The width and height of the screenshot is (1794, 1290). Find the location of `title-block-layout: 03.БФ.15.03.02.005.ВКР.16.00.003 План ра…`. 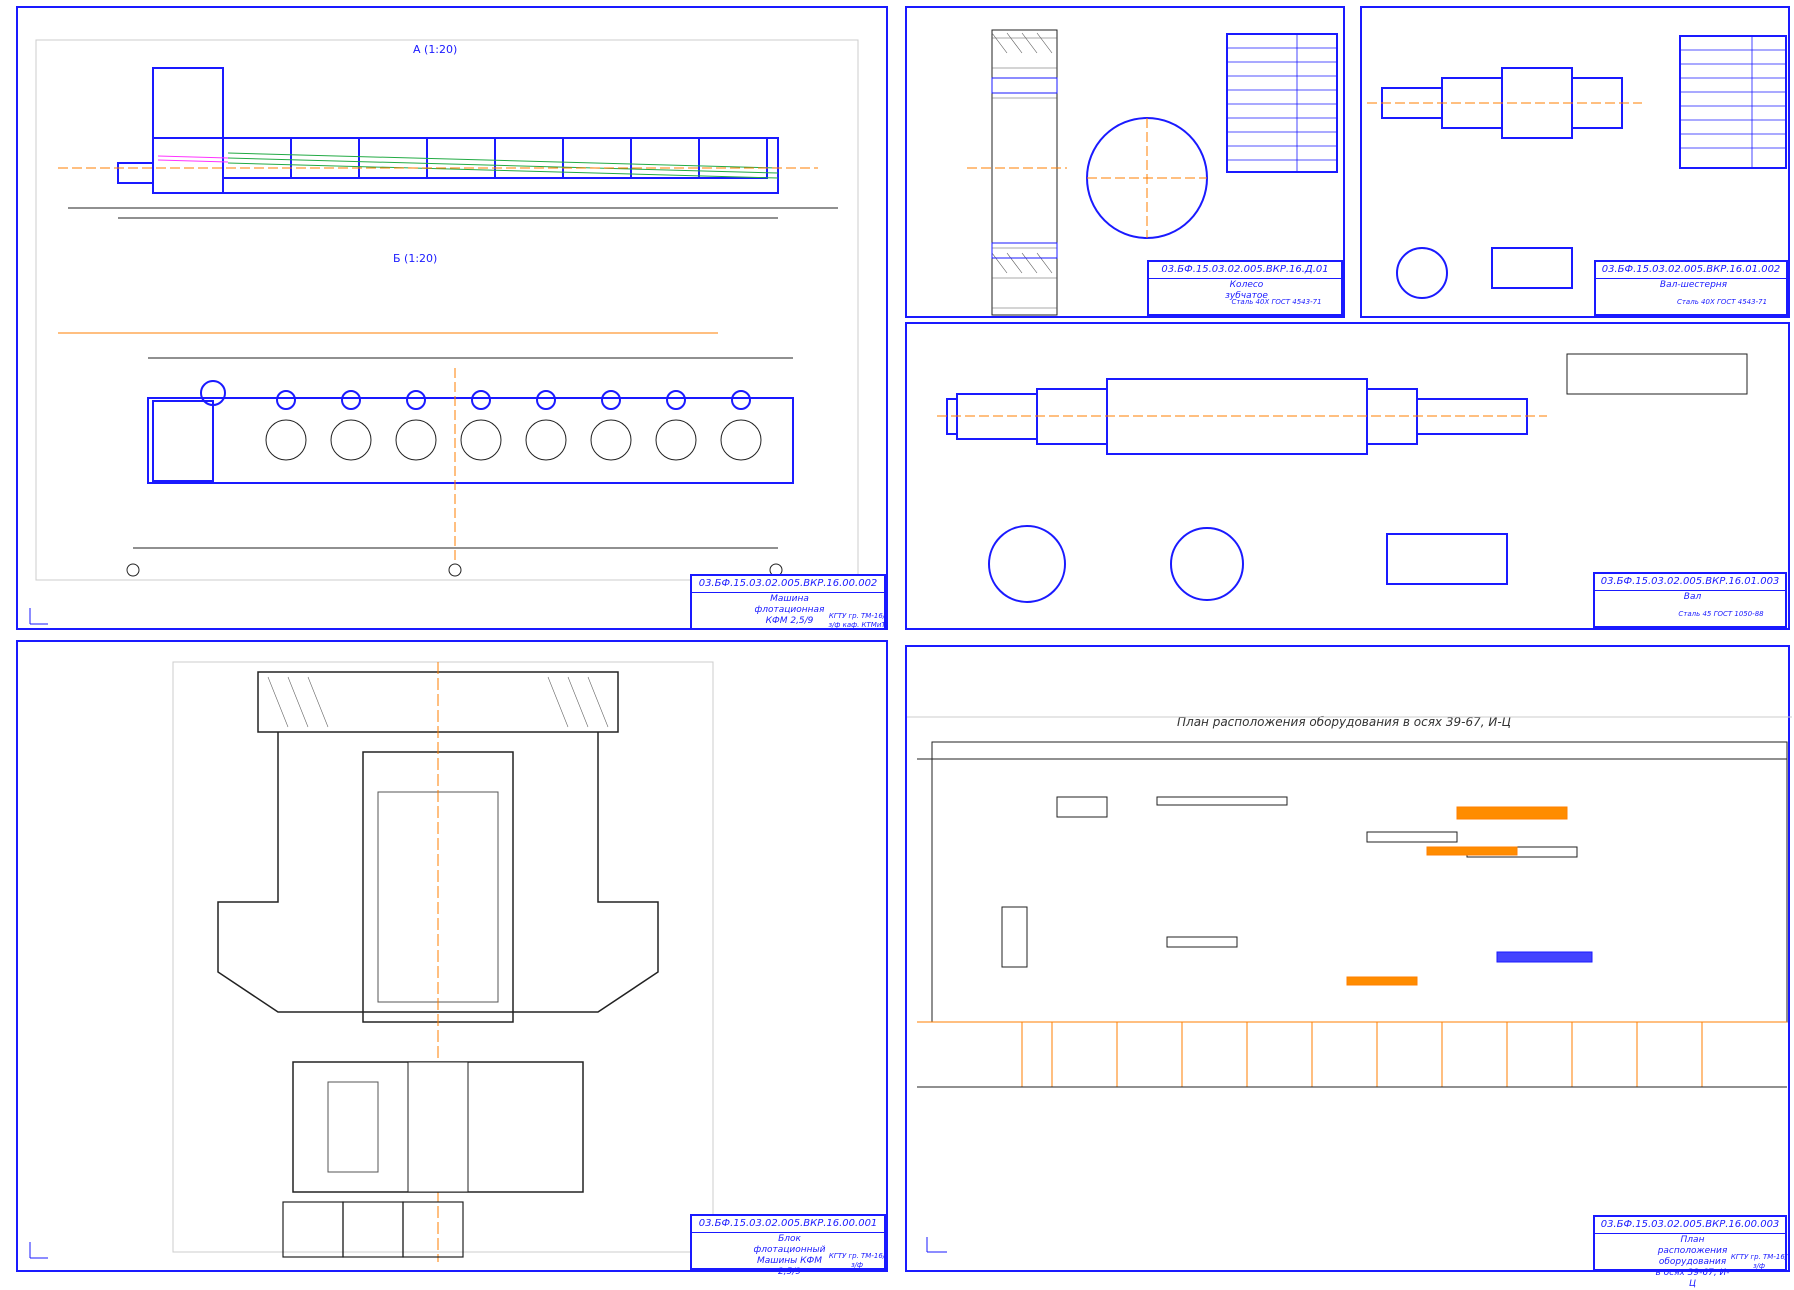

title-block-layout: 03.БФ.15.03.02.005.ВКР.16.00.003 План ра… is located at coordinates (1690, 1252).